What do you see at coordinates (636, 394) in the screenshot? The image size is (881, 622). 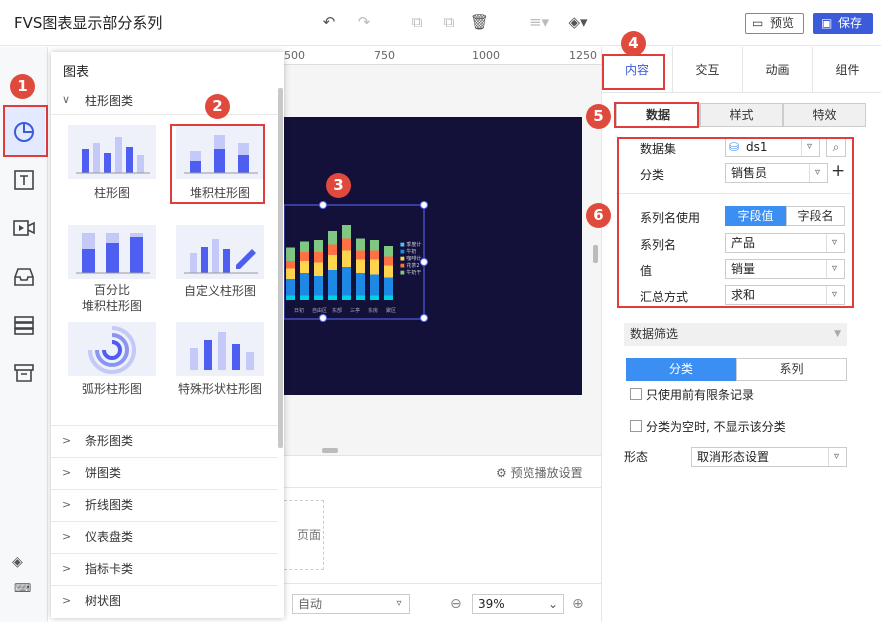 I see `only-top-checkbox` at bounding box center [636, 394].